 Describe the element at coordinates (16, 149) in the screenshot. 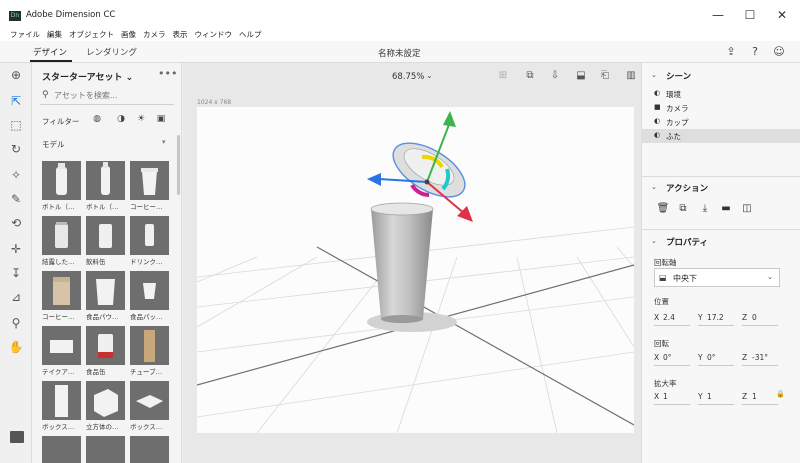

I see `rotate-tool-icon: ↻` at that location.